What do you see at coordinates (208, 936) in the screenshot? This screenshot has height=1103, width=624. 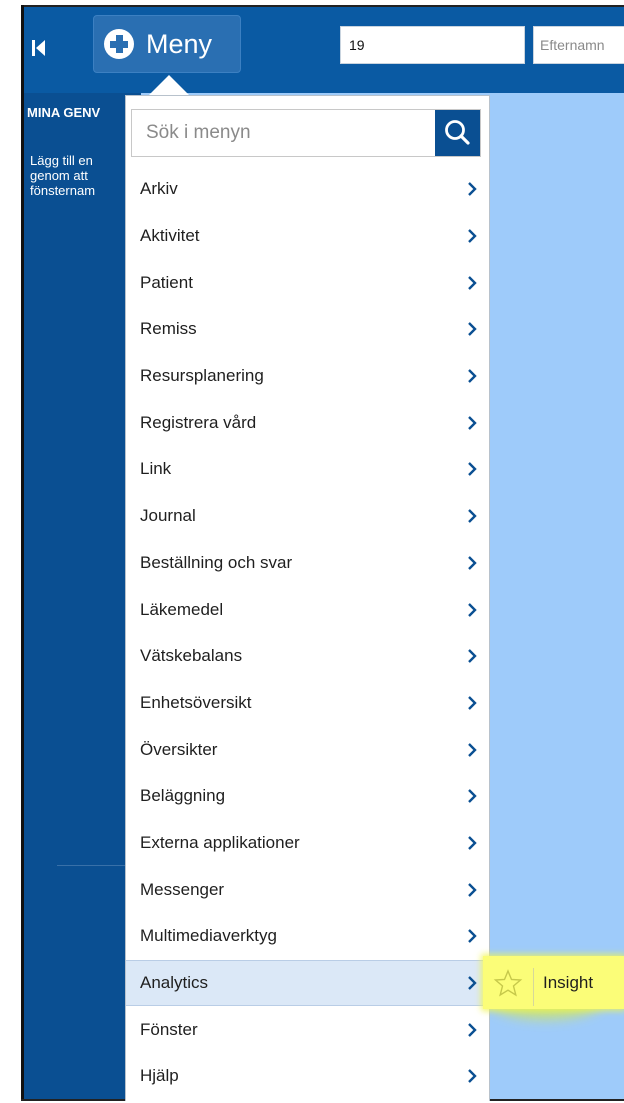 I see `menu-item-label: Multimediaverktyg` at bounding box center [208, 936].